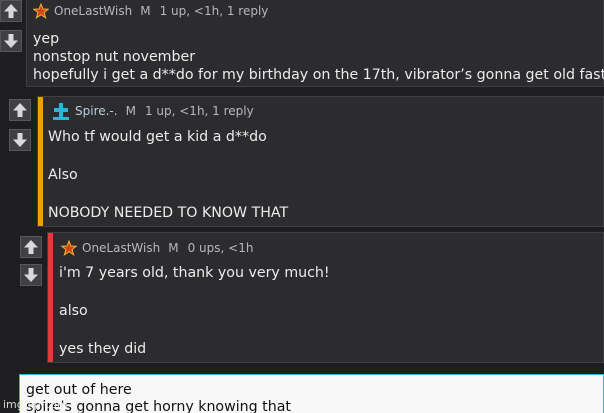 The image size is (604, 413). I want to click on comment-header: OneLastWish M 0 ups, <1h, so click(157, 248).